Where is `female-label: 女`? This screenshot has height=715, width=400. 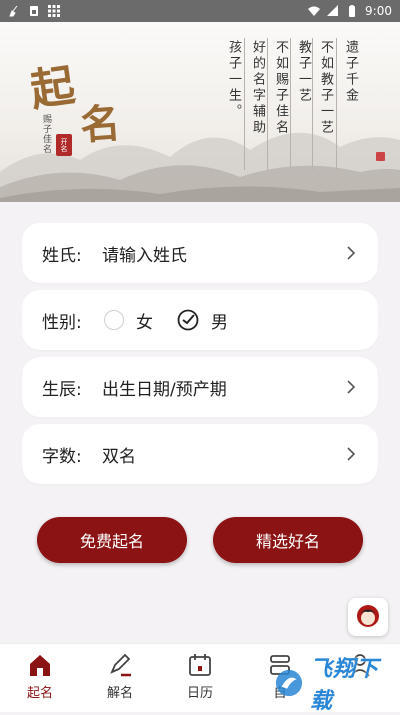 female-label: 女 is located at coordinates (144, 322).